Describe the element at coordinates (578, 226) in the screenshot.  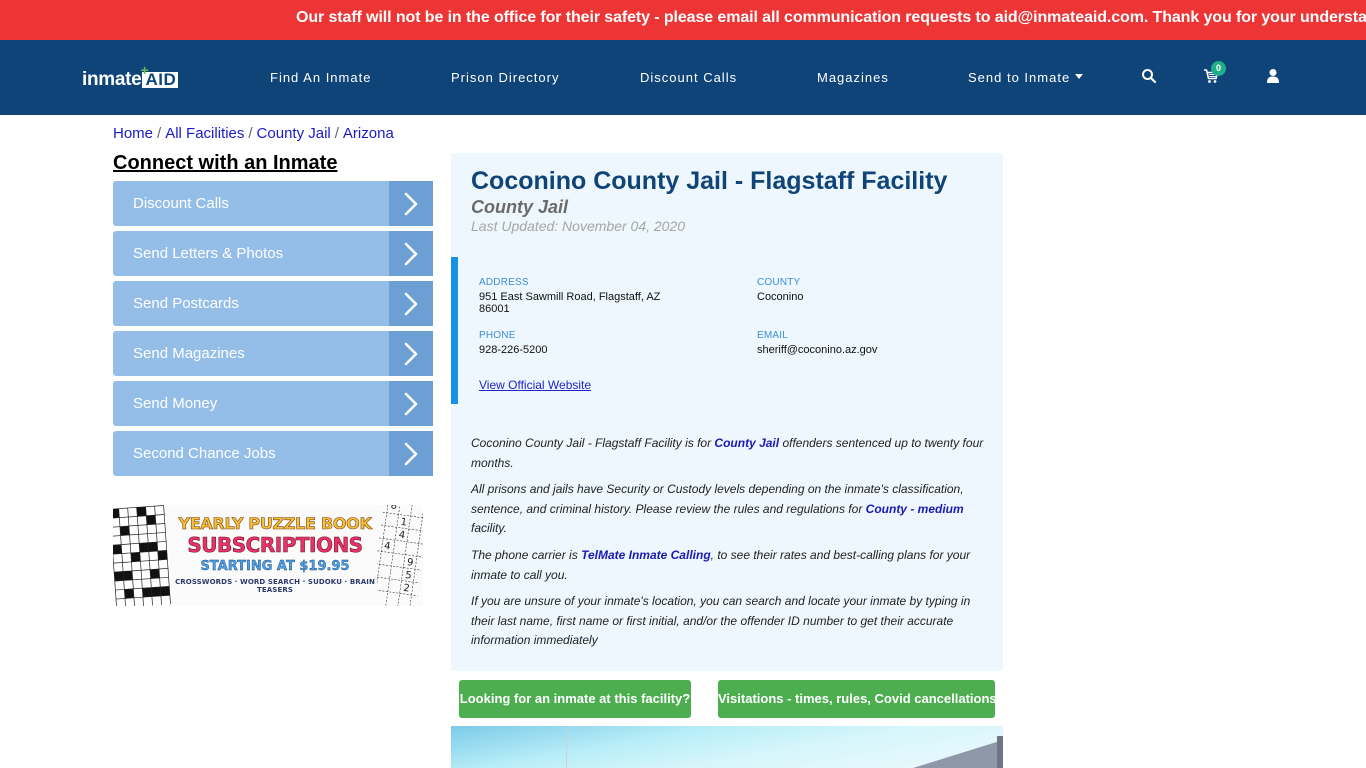
I see `last-updated: Last Updated: November 04, 2020` at that location.